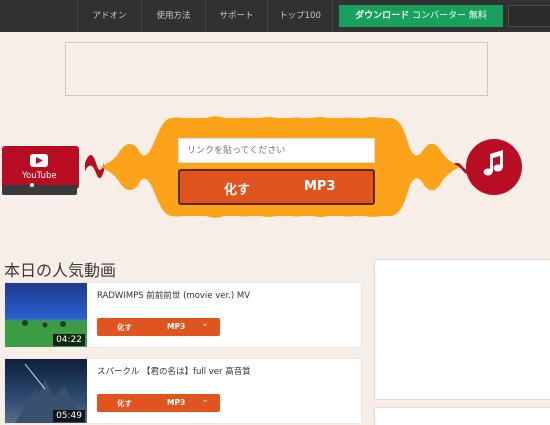 This screenshot has height=425, width=550. I want to click on popular-videos-title: 本日の人気動画, so click(60, 270).